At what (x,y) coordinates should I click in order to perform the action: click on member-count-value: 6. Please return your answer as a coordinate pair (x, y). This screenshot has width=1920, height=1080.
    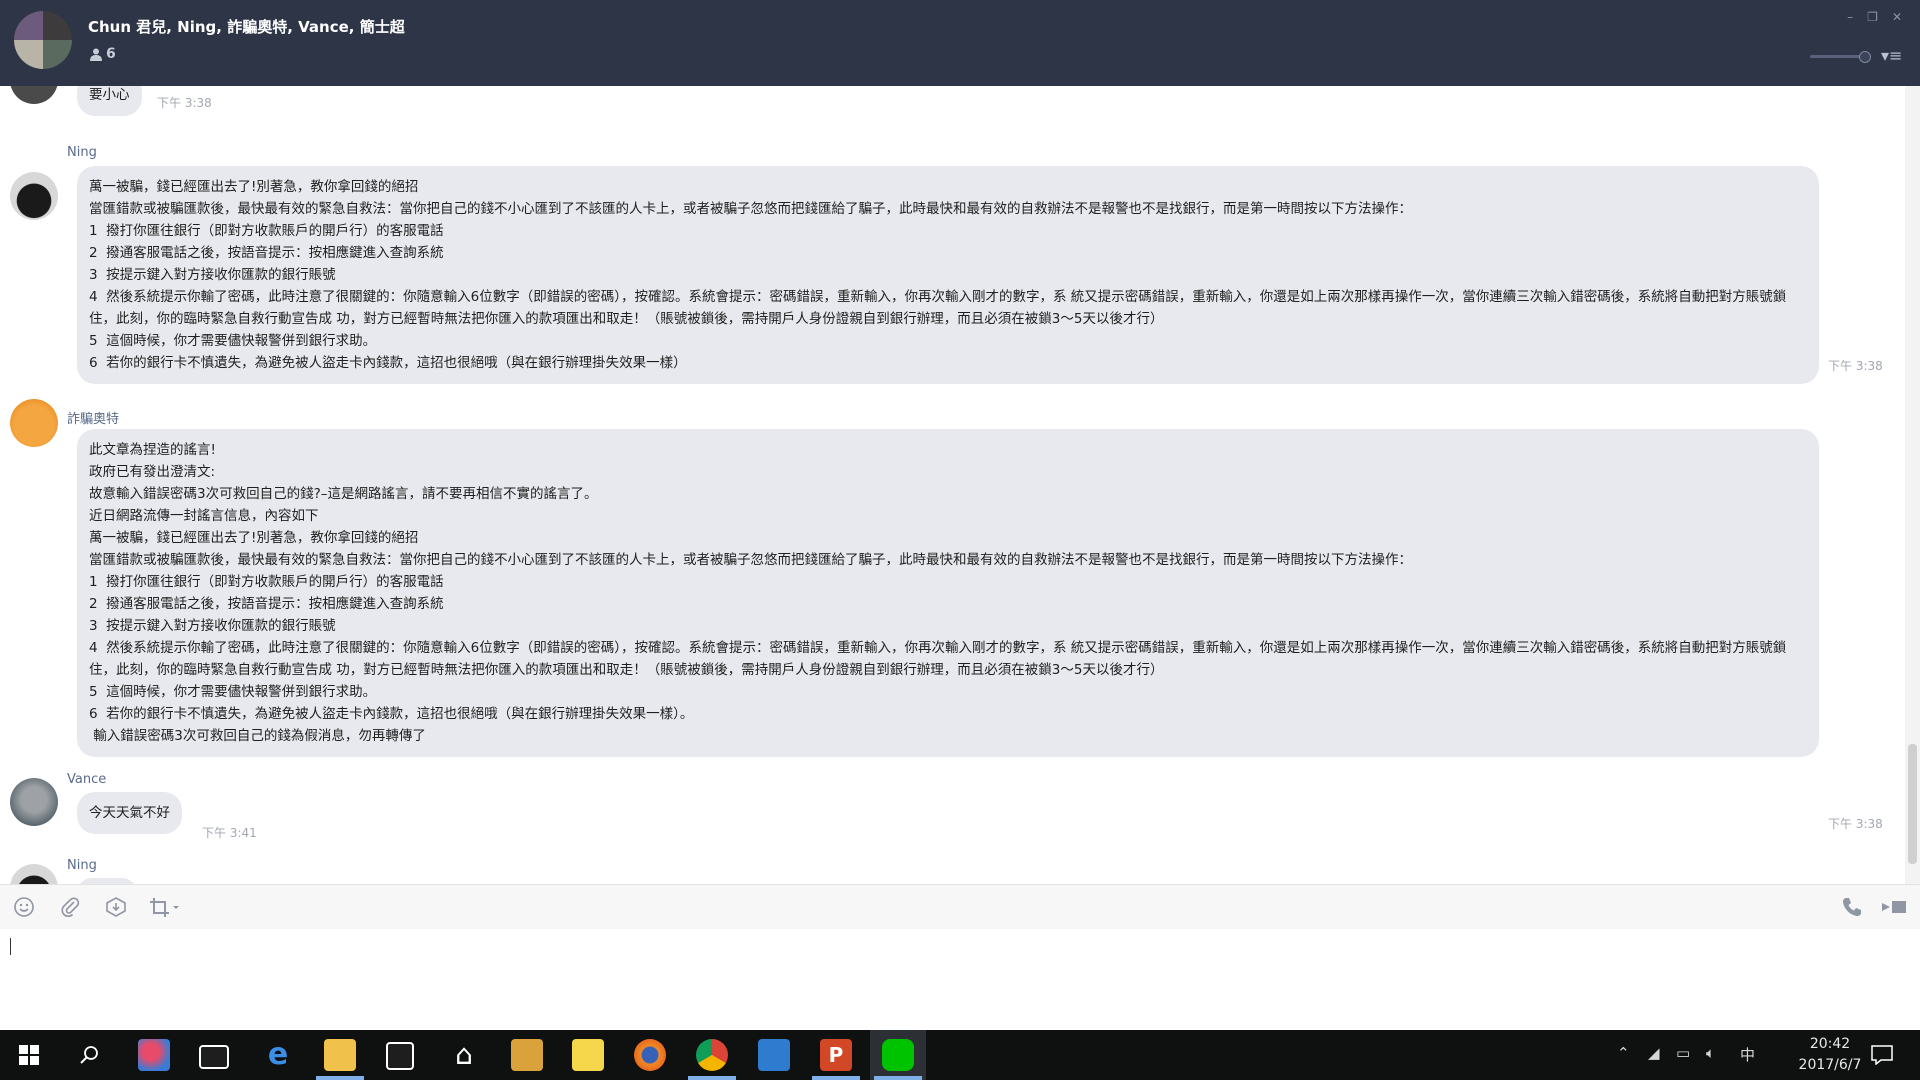
    Looking at the image, I should click on (111, 54).